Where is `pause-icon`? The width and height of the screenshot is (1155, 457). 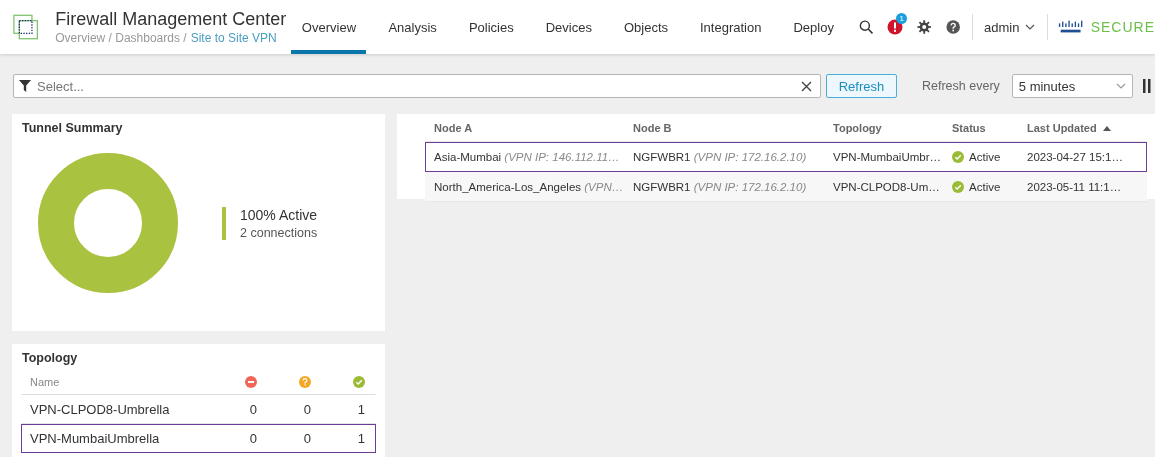 pause-icon is located at coordinates (1146, 86).